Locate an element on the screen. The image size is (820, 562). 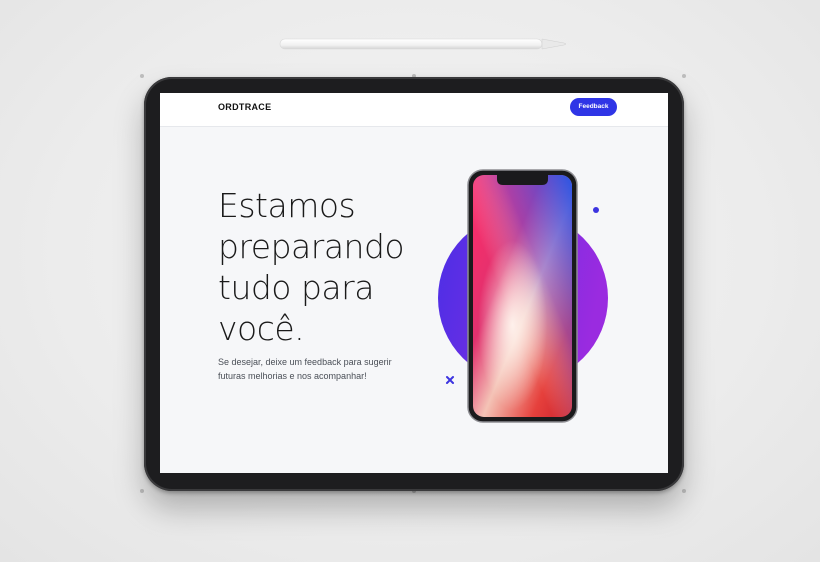
headline-line: Estamos is located at coordinates (287, 205).